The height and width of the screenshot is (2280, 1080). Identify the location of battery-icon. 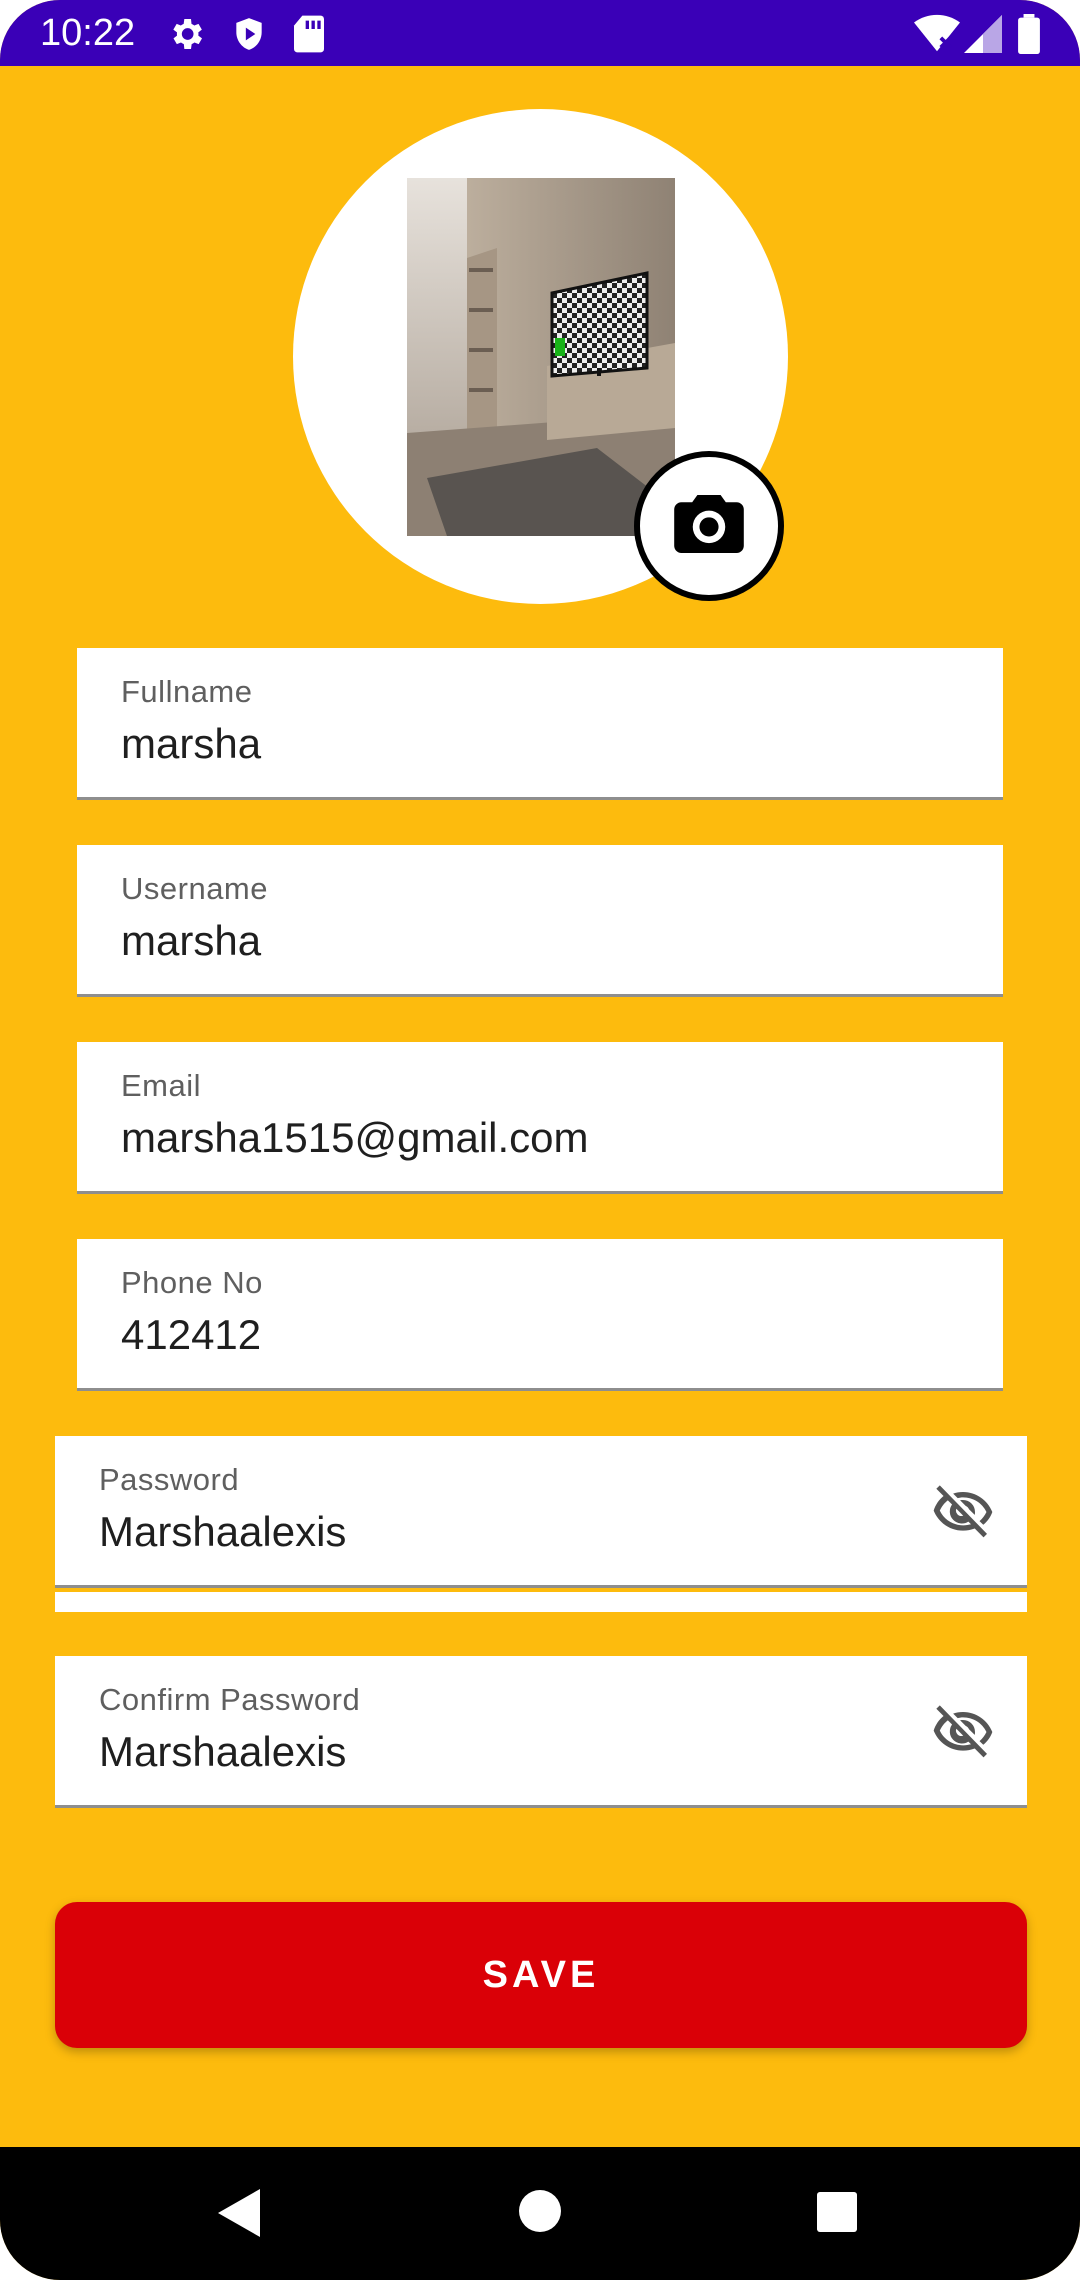
(1029, 34).